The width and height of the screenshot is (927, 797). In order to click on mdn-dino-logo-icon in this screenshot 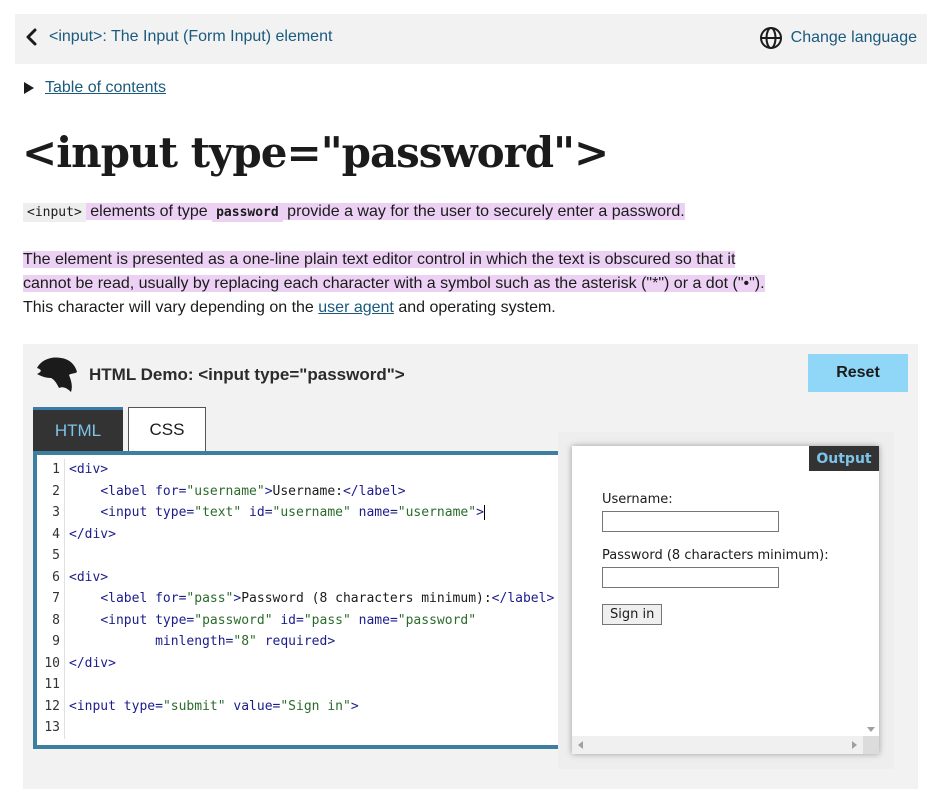, I will do `click(57, 374)`.